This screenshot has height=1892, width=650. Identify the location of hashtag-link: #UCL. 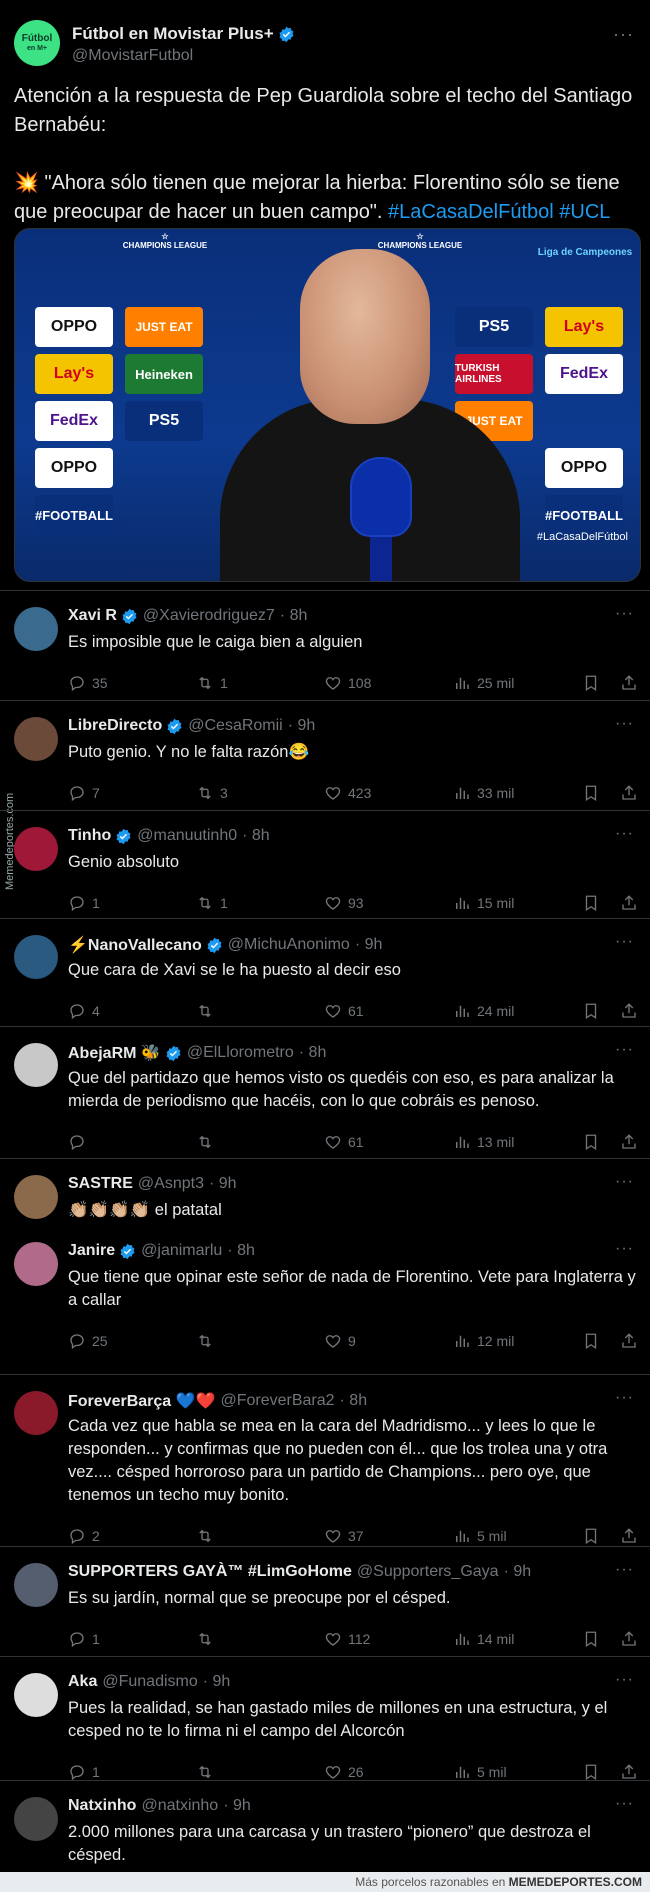
(584, 212).